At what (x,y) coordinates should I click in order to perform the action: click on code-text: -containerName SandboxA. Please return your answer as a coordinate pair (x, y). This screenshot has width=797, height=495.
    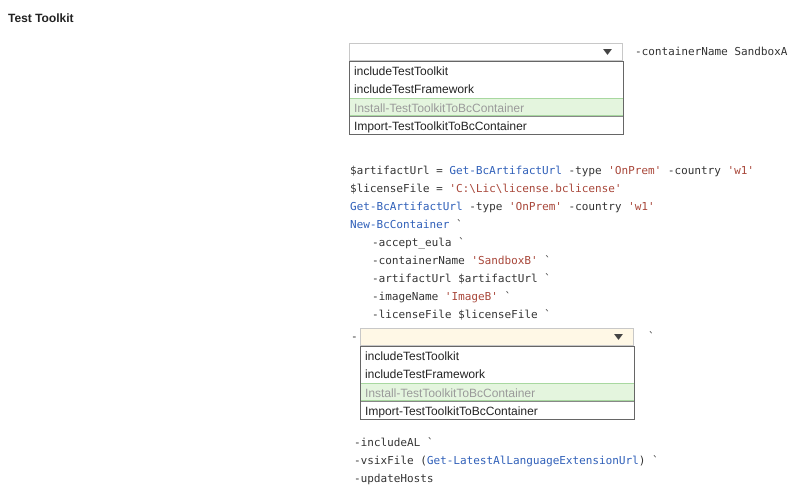
    Looking at the image, I should click on (711, 52).